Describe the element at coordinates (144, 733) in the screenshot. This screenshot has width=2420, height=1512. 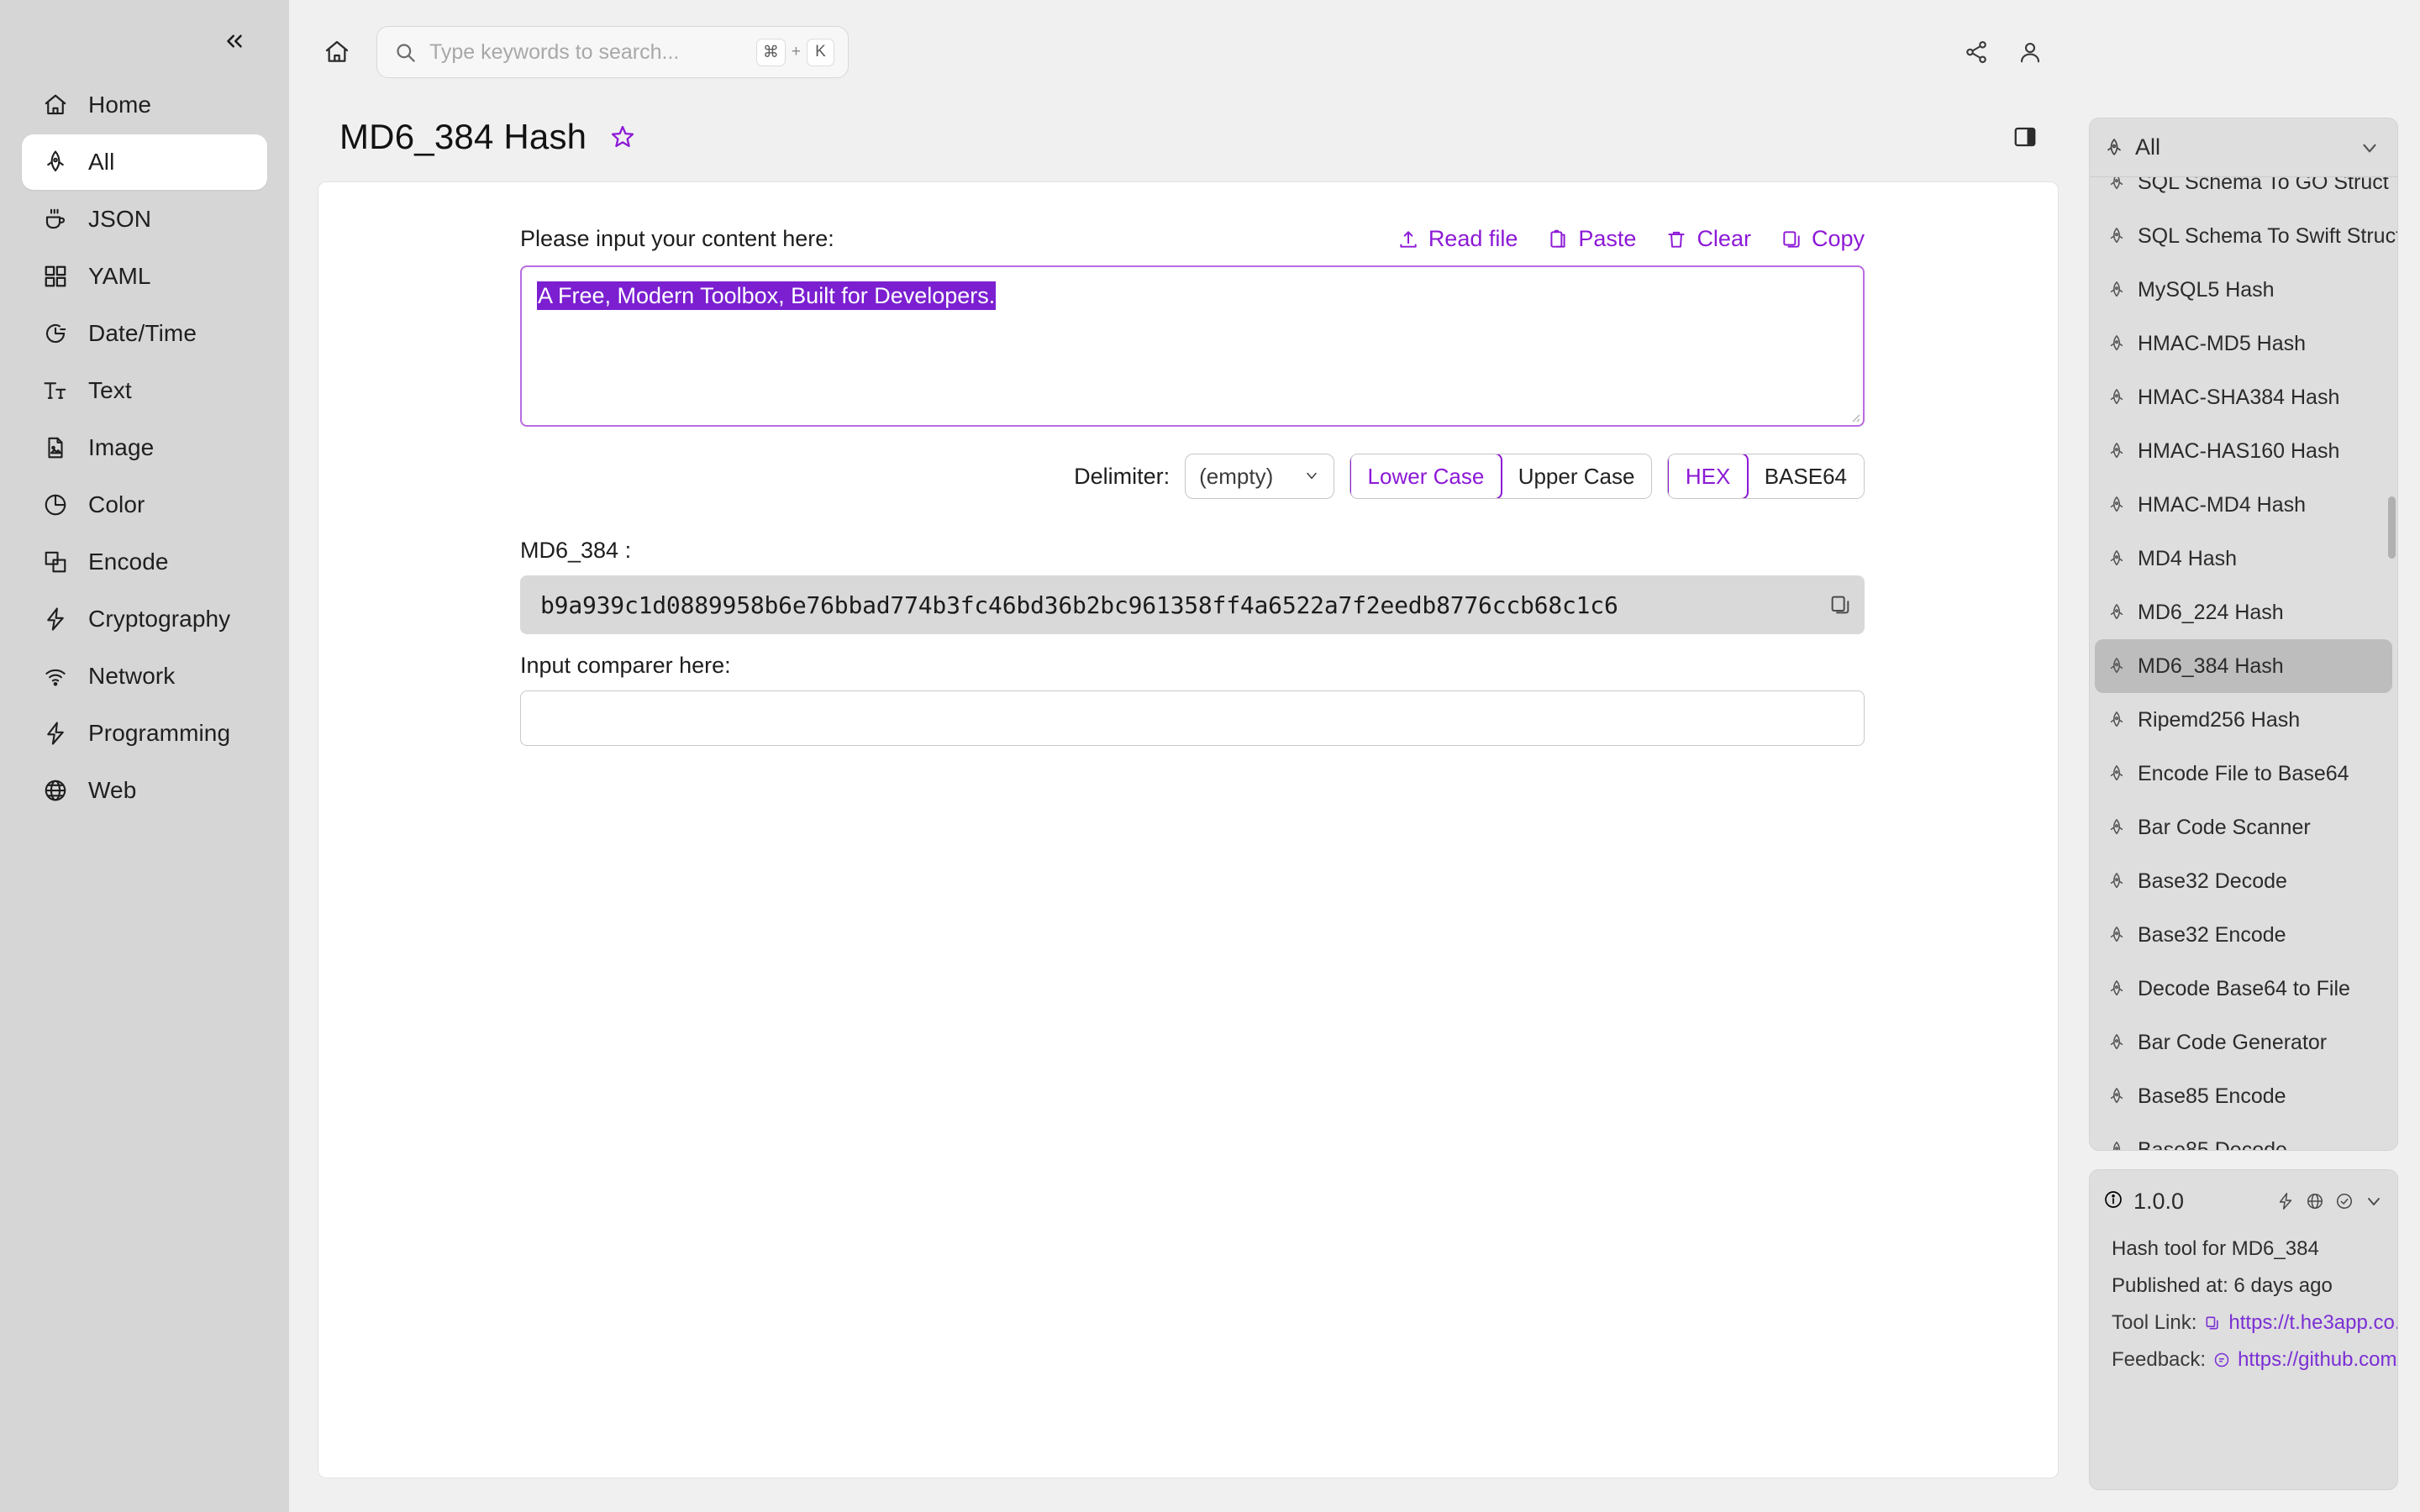
I see `sidebar-item-programming: Programming` at that location.